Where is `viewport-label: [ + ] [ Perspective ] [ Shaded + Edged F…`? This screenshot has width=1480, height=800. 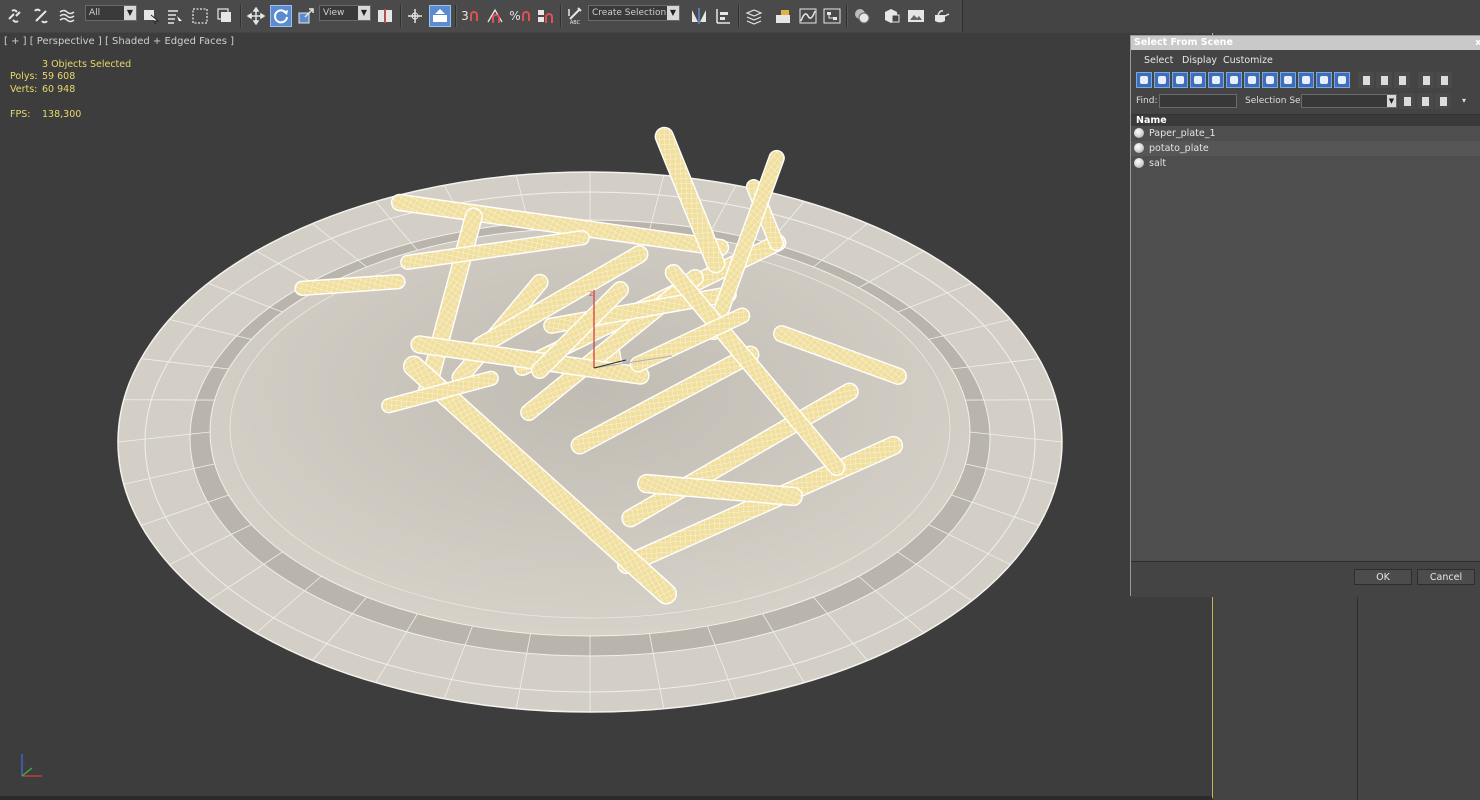 viewport-label: [ + ] [ Perspective ] [ Shaded + Edged F… is located at coordinates (119, 41).